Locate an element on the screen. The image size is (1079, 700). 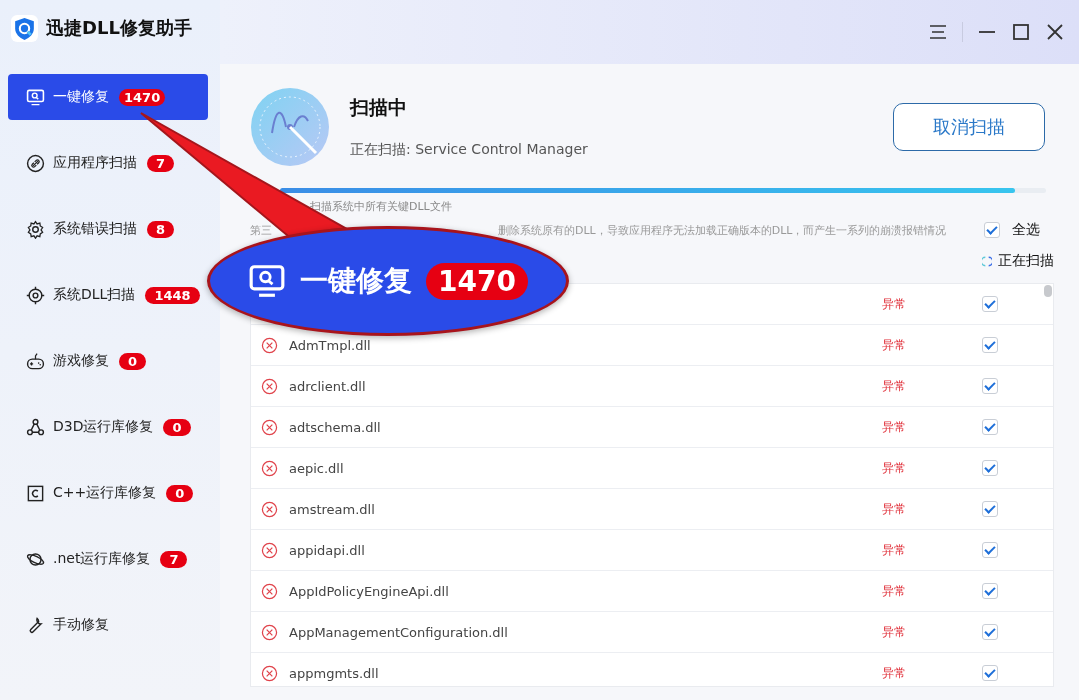
target-icon is located at coordinates (35, 295).